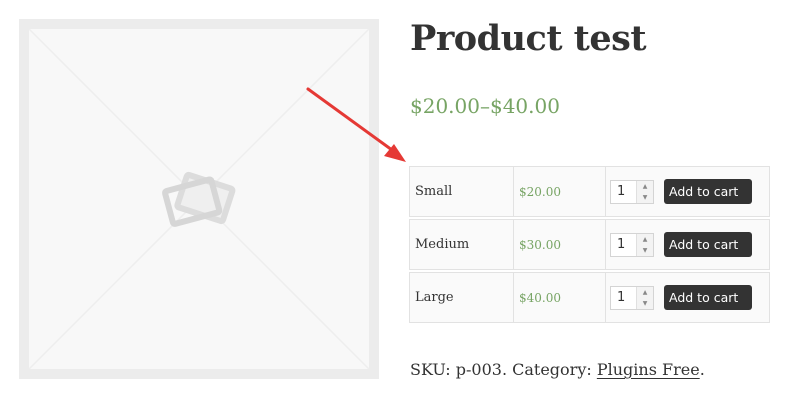 The image size is (789, 402). I want to click on variation-row-medium: Medium $30.00 ▲▼ Add to cart, so click(589, 244).